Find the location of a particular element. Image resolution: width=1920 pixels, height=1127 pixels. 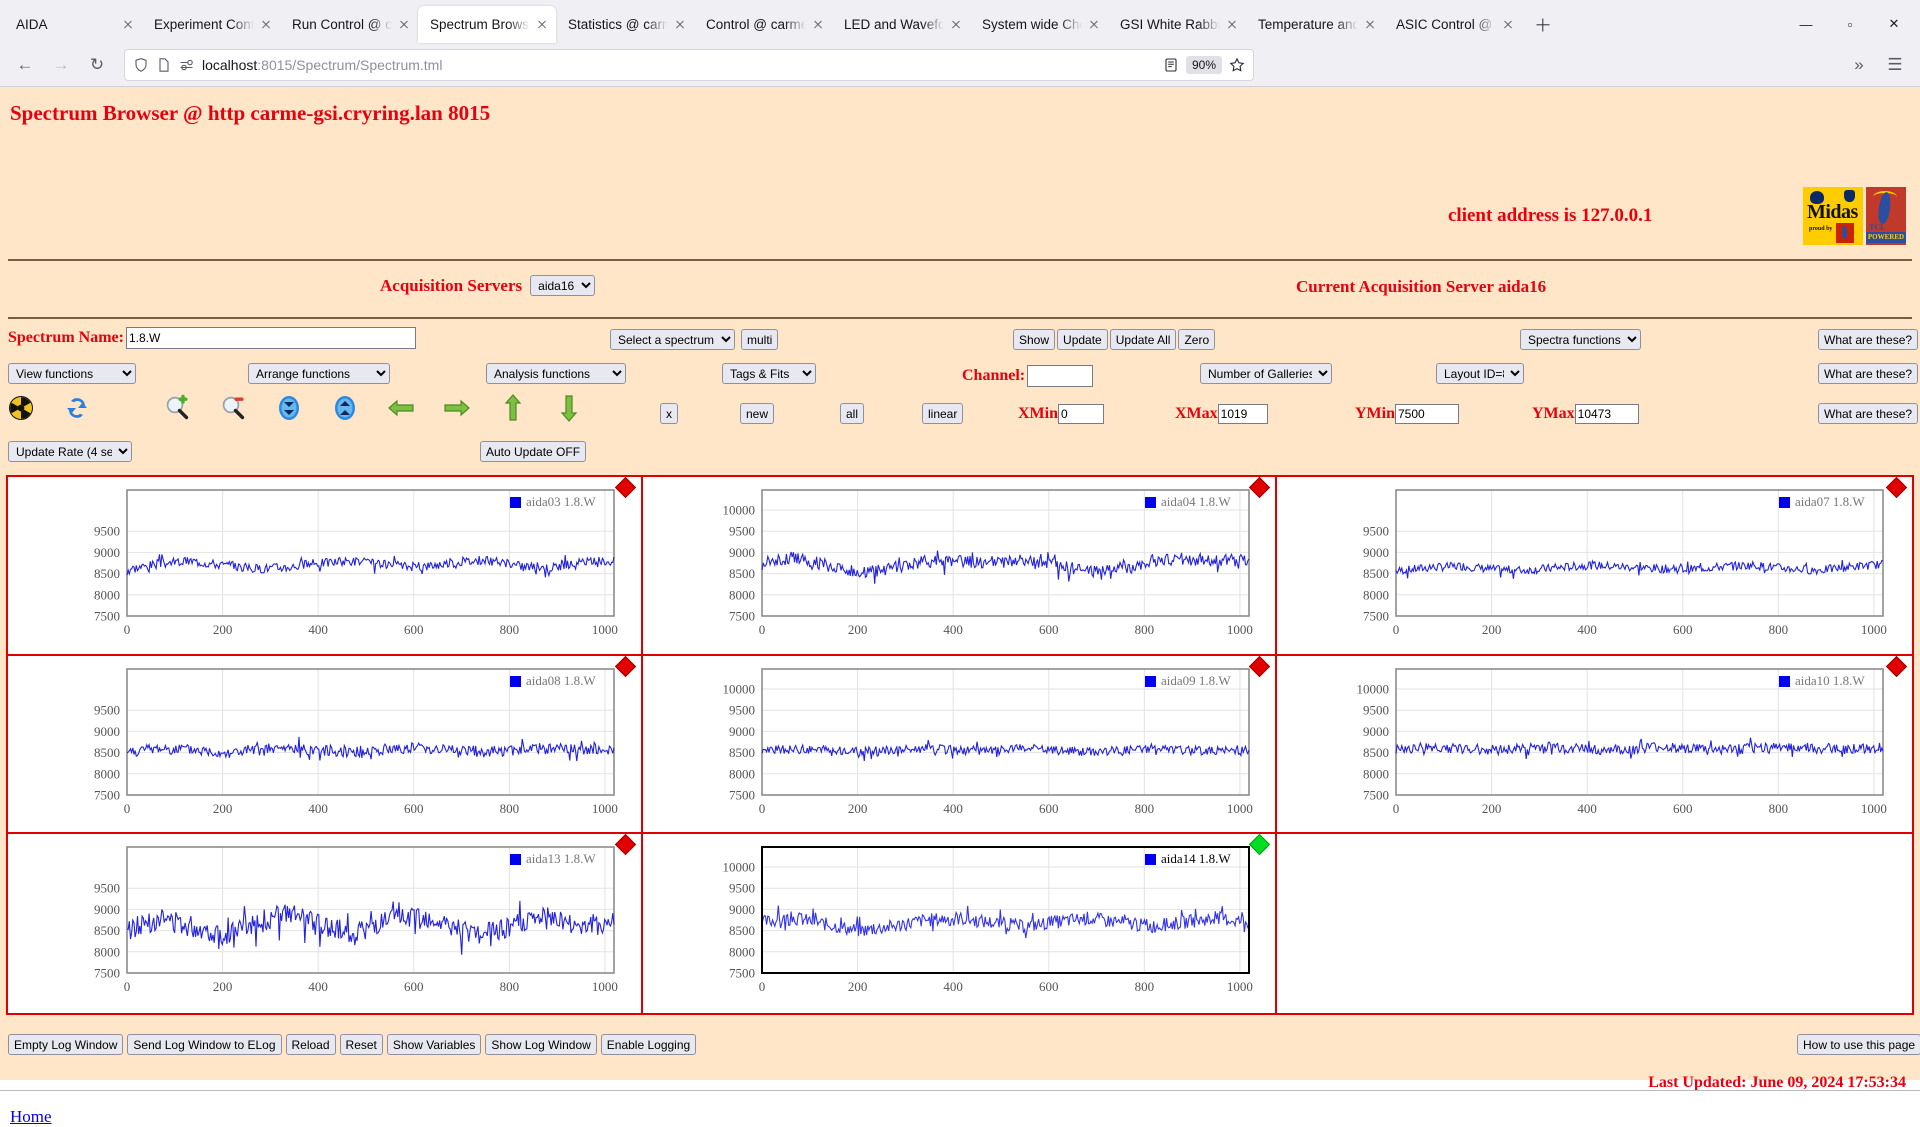

forward-icon: → is located at coordinates (61, 65).